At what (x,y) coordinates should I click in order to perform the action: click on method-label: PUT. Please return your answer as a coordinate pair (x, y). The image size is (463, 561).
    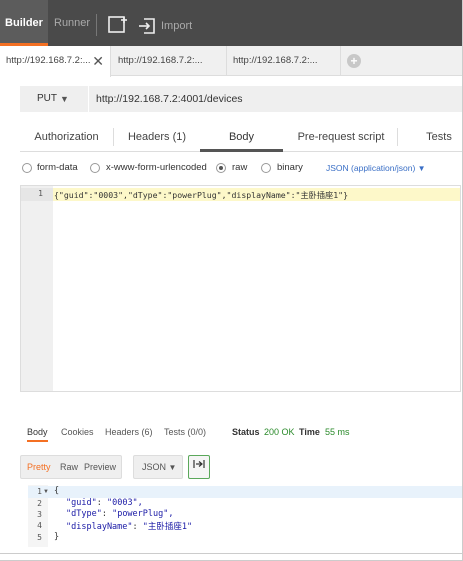
    Looking at the image, I should click on (47, 98).